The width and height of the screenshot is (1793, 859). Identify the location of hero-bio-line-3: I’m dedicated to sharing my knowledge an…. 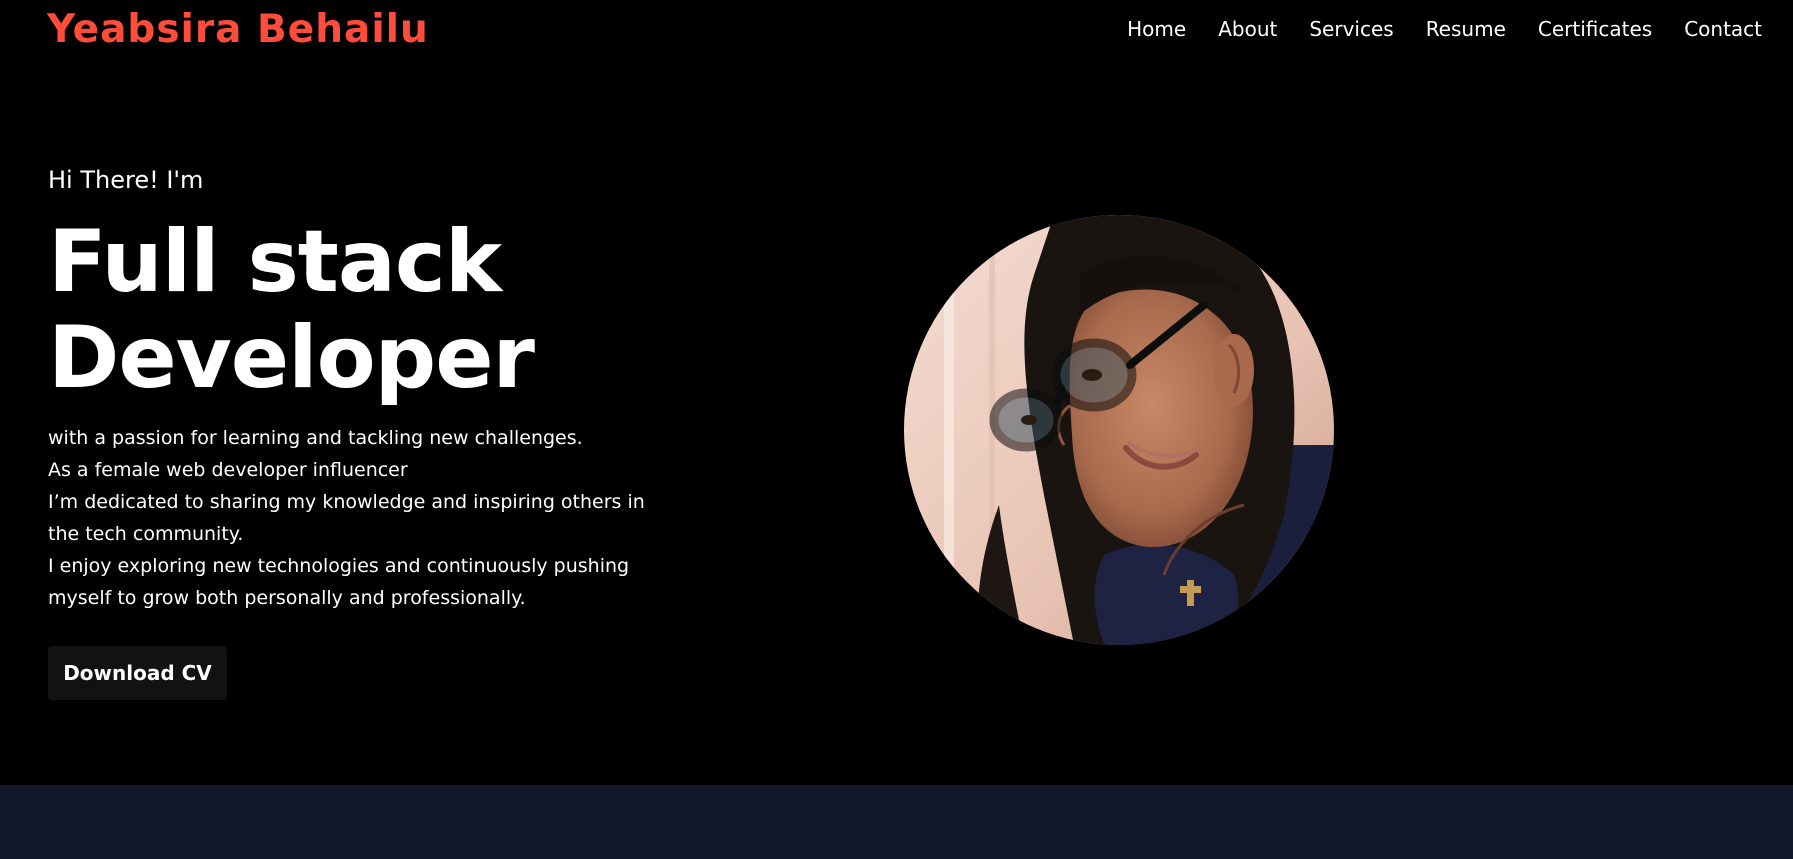
(346, 518).